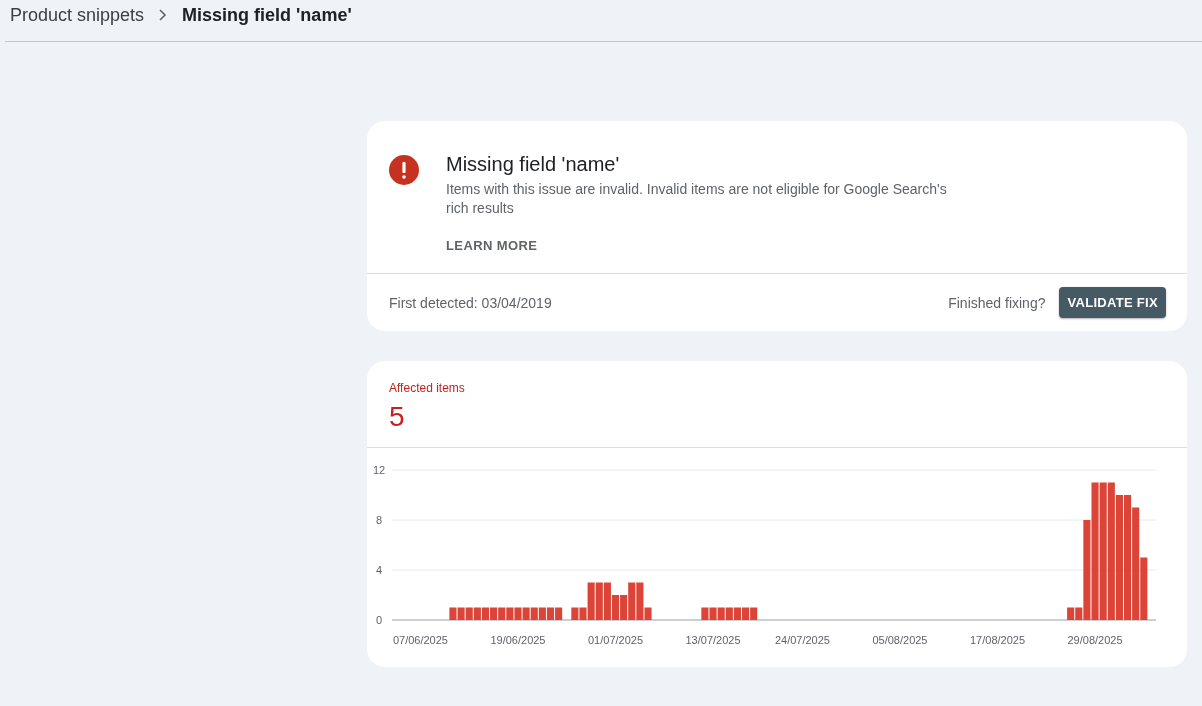 This screenshot has height=706, width=1202. Describe the element at coordinates (802, 640) in the screenshot. I see `x-axis-label: 24/07/2025` at that location.